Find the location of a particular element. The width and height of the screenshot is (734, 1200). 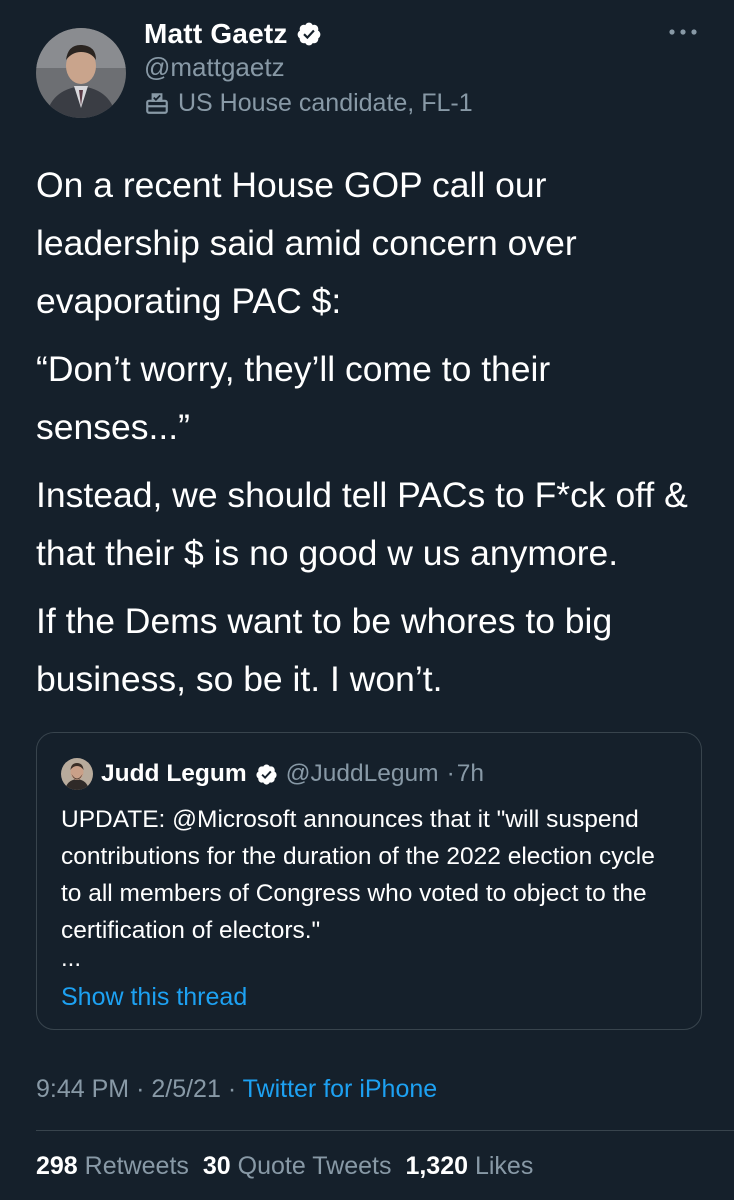

account-label: US House candidate, FL-1 is located at coordinates (308, 103).